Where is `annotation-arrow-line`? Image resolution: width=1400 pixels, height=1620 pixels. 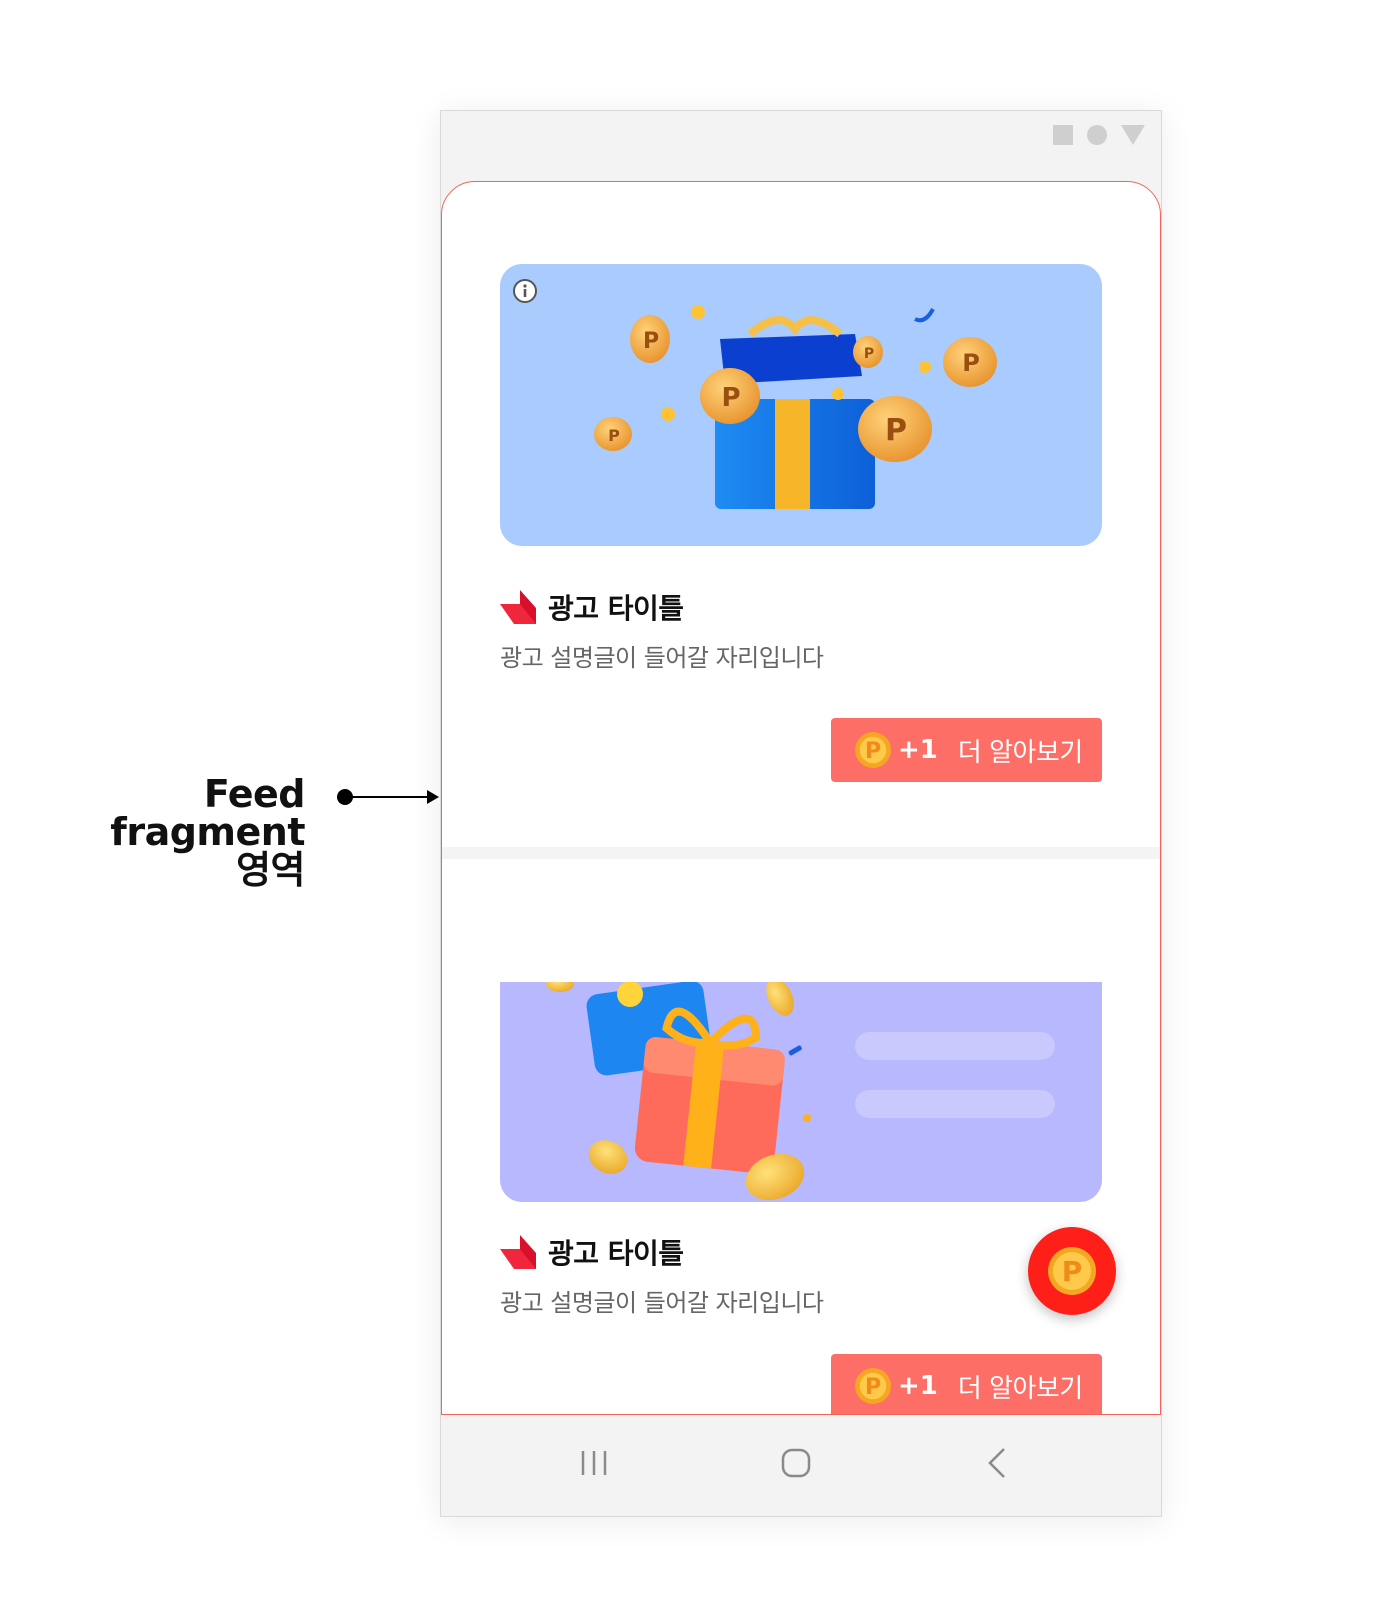
annotation-arrow-line is located at coordinates (390, 797).